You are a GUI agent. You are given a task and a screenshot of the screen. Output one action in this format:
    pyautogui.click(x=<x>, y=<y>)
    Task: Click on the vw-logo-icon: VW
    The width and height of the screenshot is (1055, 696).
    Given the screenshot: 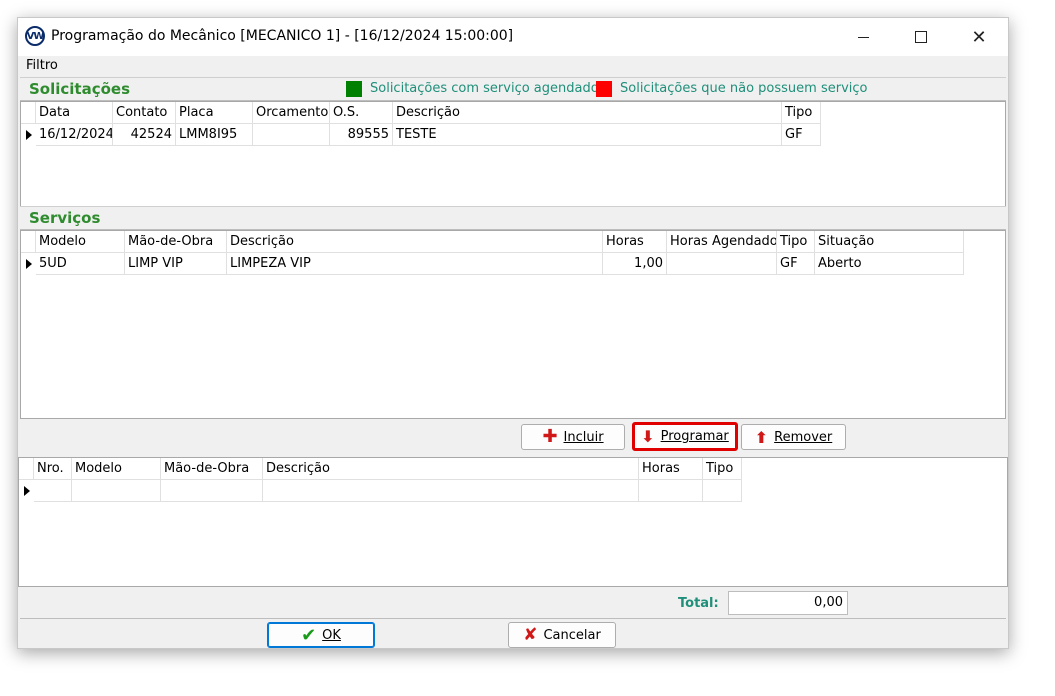 What is the action you would take?
    pyautogui.click(x=35, y=36)
    